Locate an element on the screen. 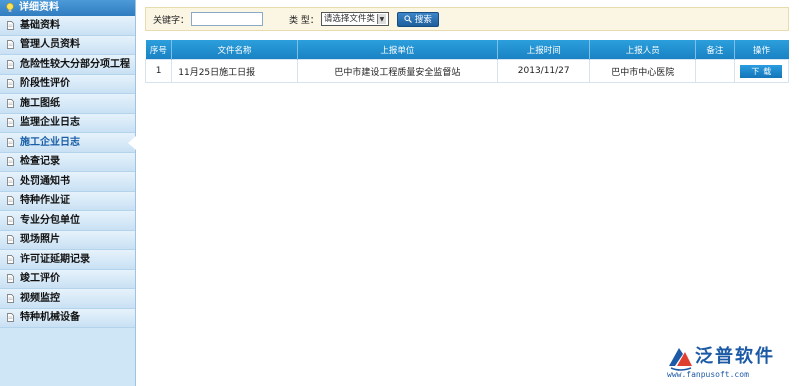 The height and width of the screenshot is (386, 799). watermark-url: www.fanpusoft.com is located at coordinates (708, 374).